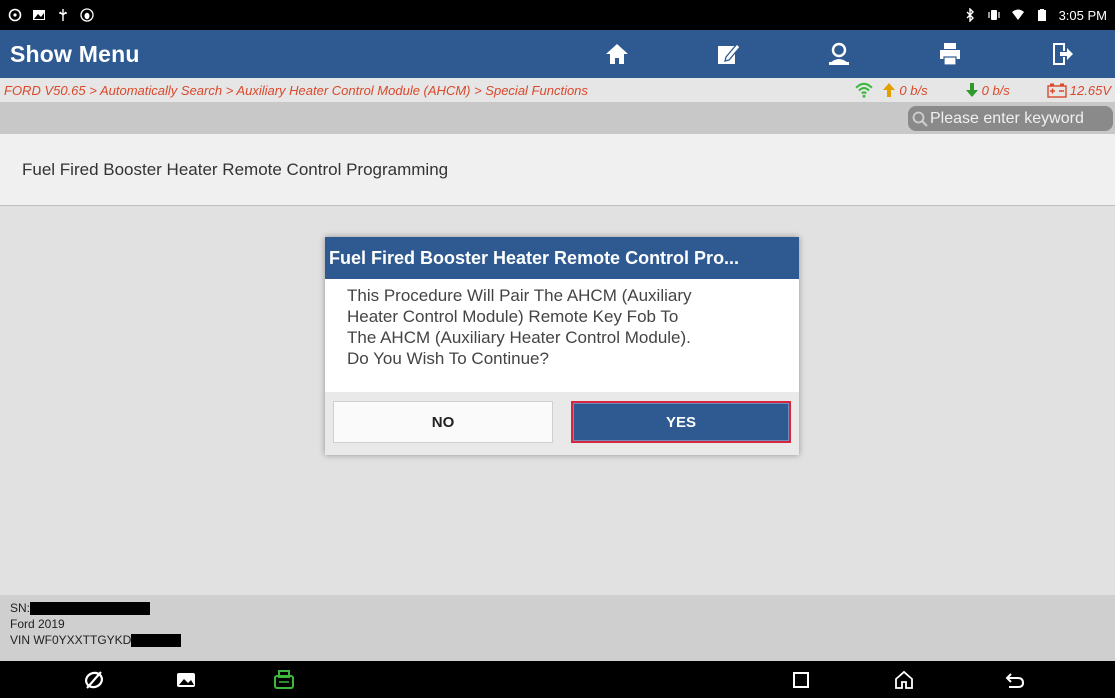  What do you see at coordinates (920, 119) in the screenshot?
I see `search-icon` at bounding box center [920, 119].